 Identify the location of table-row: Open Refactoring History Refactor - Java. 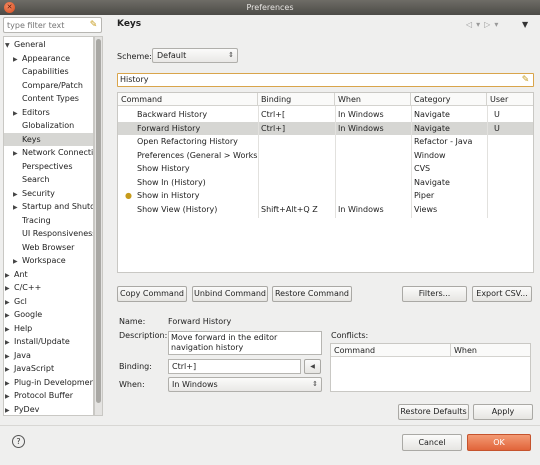
(325, 141).